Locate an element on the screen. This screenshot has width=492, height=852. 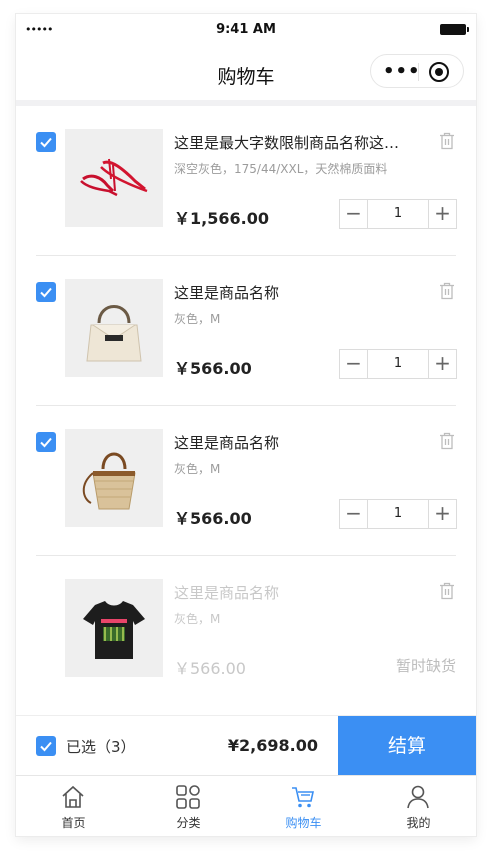
out-of-stock-label: 暂时缺货 is located at coordinates (425, 666).